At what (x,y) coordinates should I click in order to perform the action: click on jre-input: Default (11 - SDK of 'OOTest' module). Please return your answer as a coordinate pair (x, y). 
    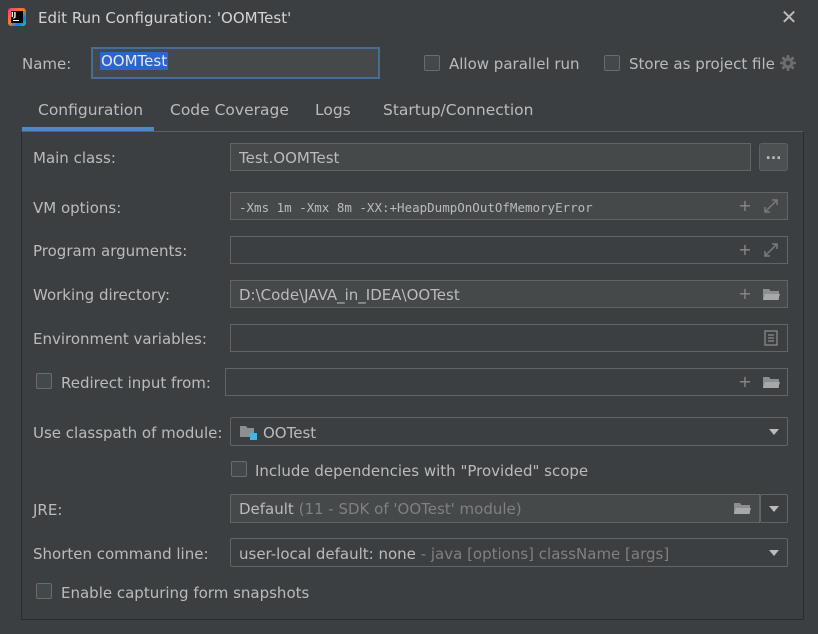
    Looking at the image, I should click on (495, 508).